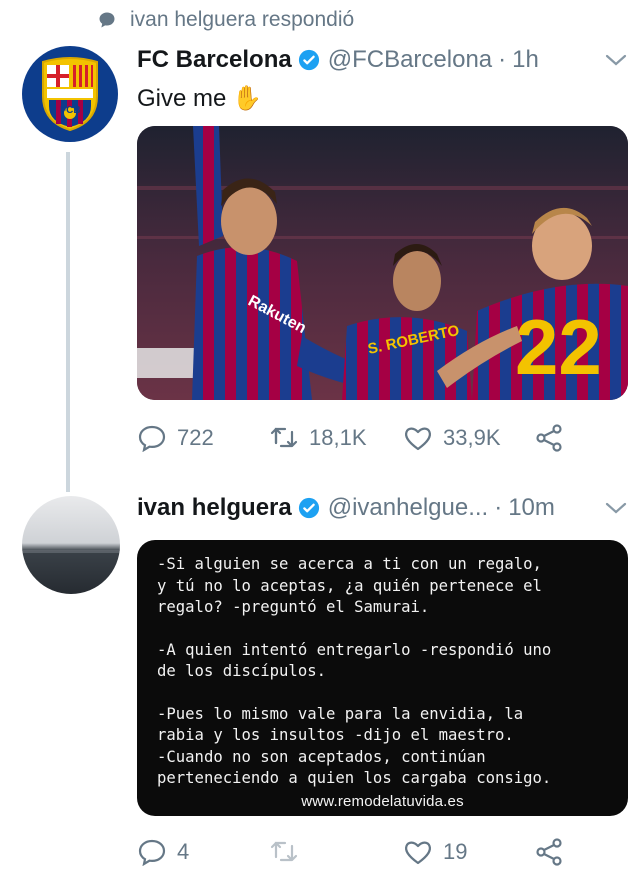  I want to click on raised-hand-emoji: ✋, so click(247, 98).